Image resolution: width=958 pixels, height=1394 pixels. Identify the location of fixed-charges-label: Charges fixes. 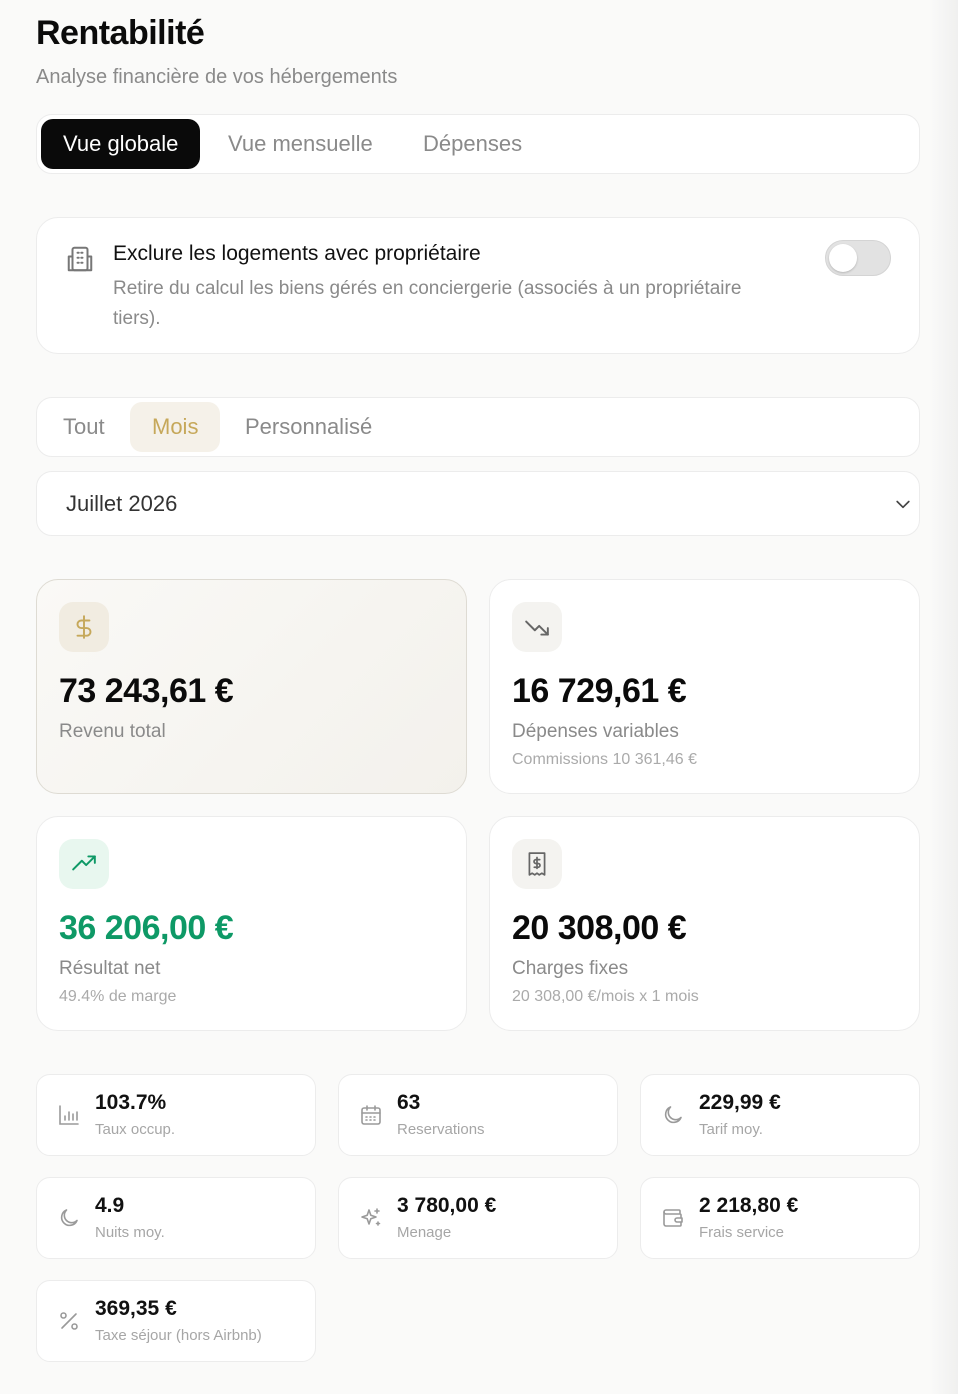
(570, 968).